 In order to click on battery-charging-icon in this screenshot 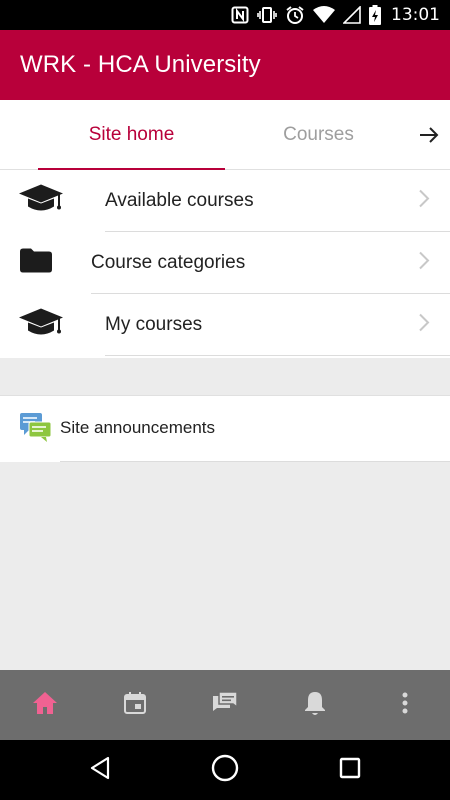, I will do `click(375, 15)`.